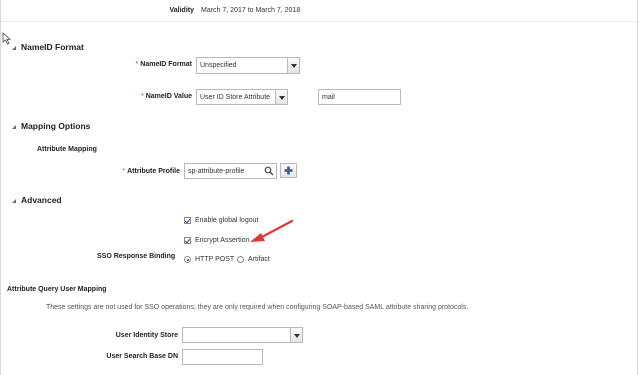 The image size is (640, 375). Describe the element at coordinates (319, 21) in the screenshot. I see `top-divider` at that location.